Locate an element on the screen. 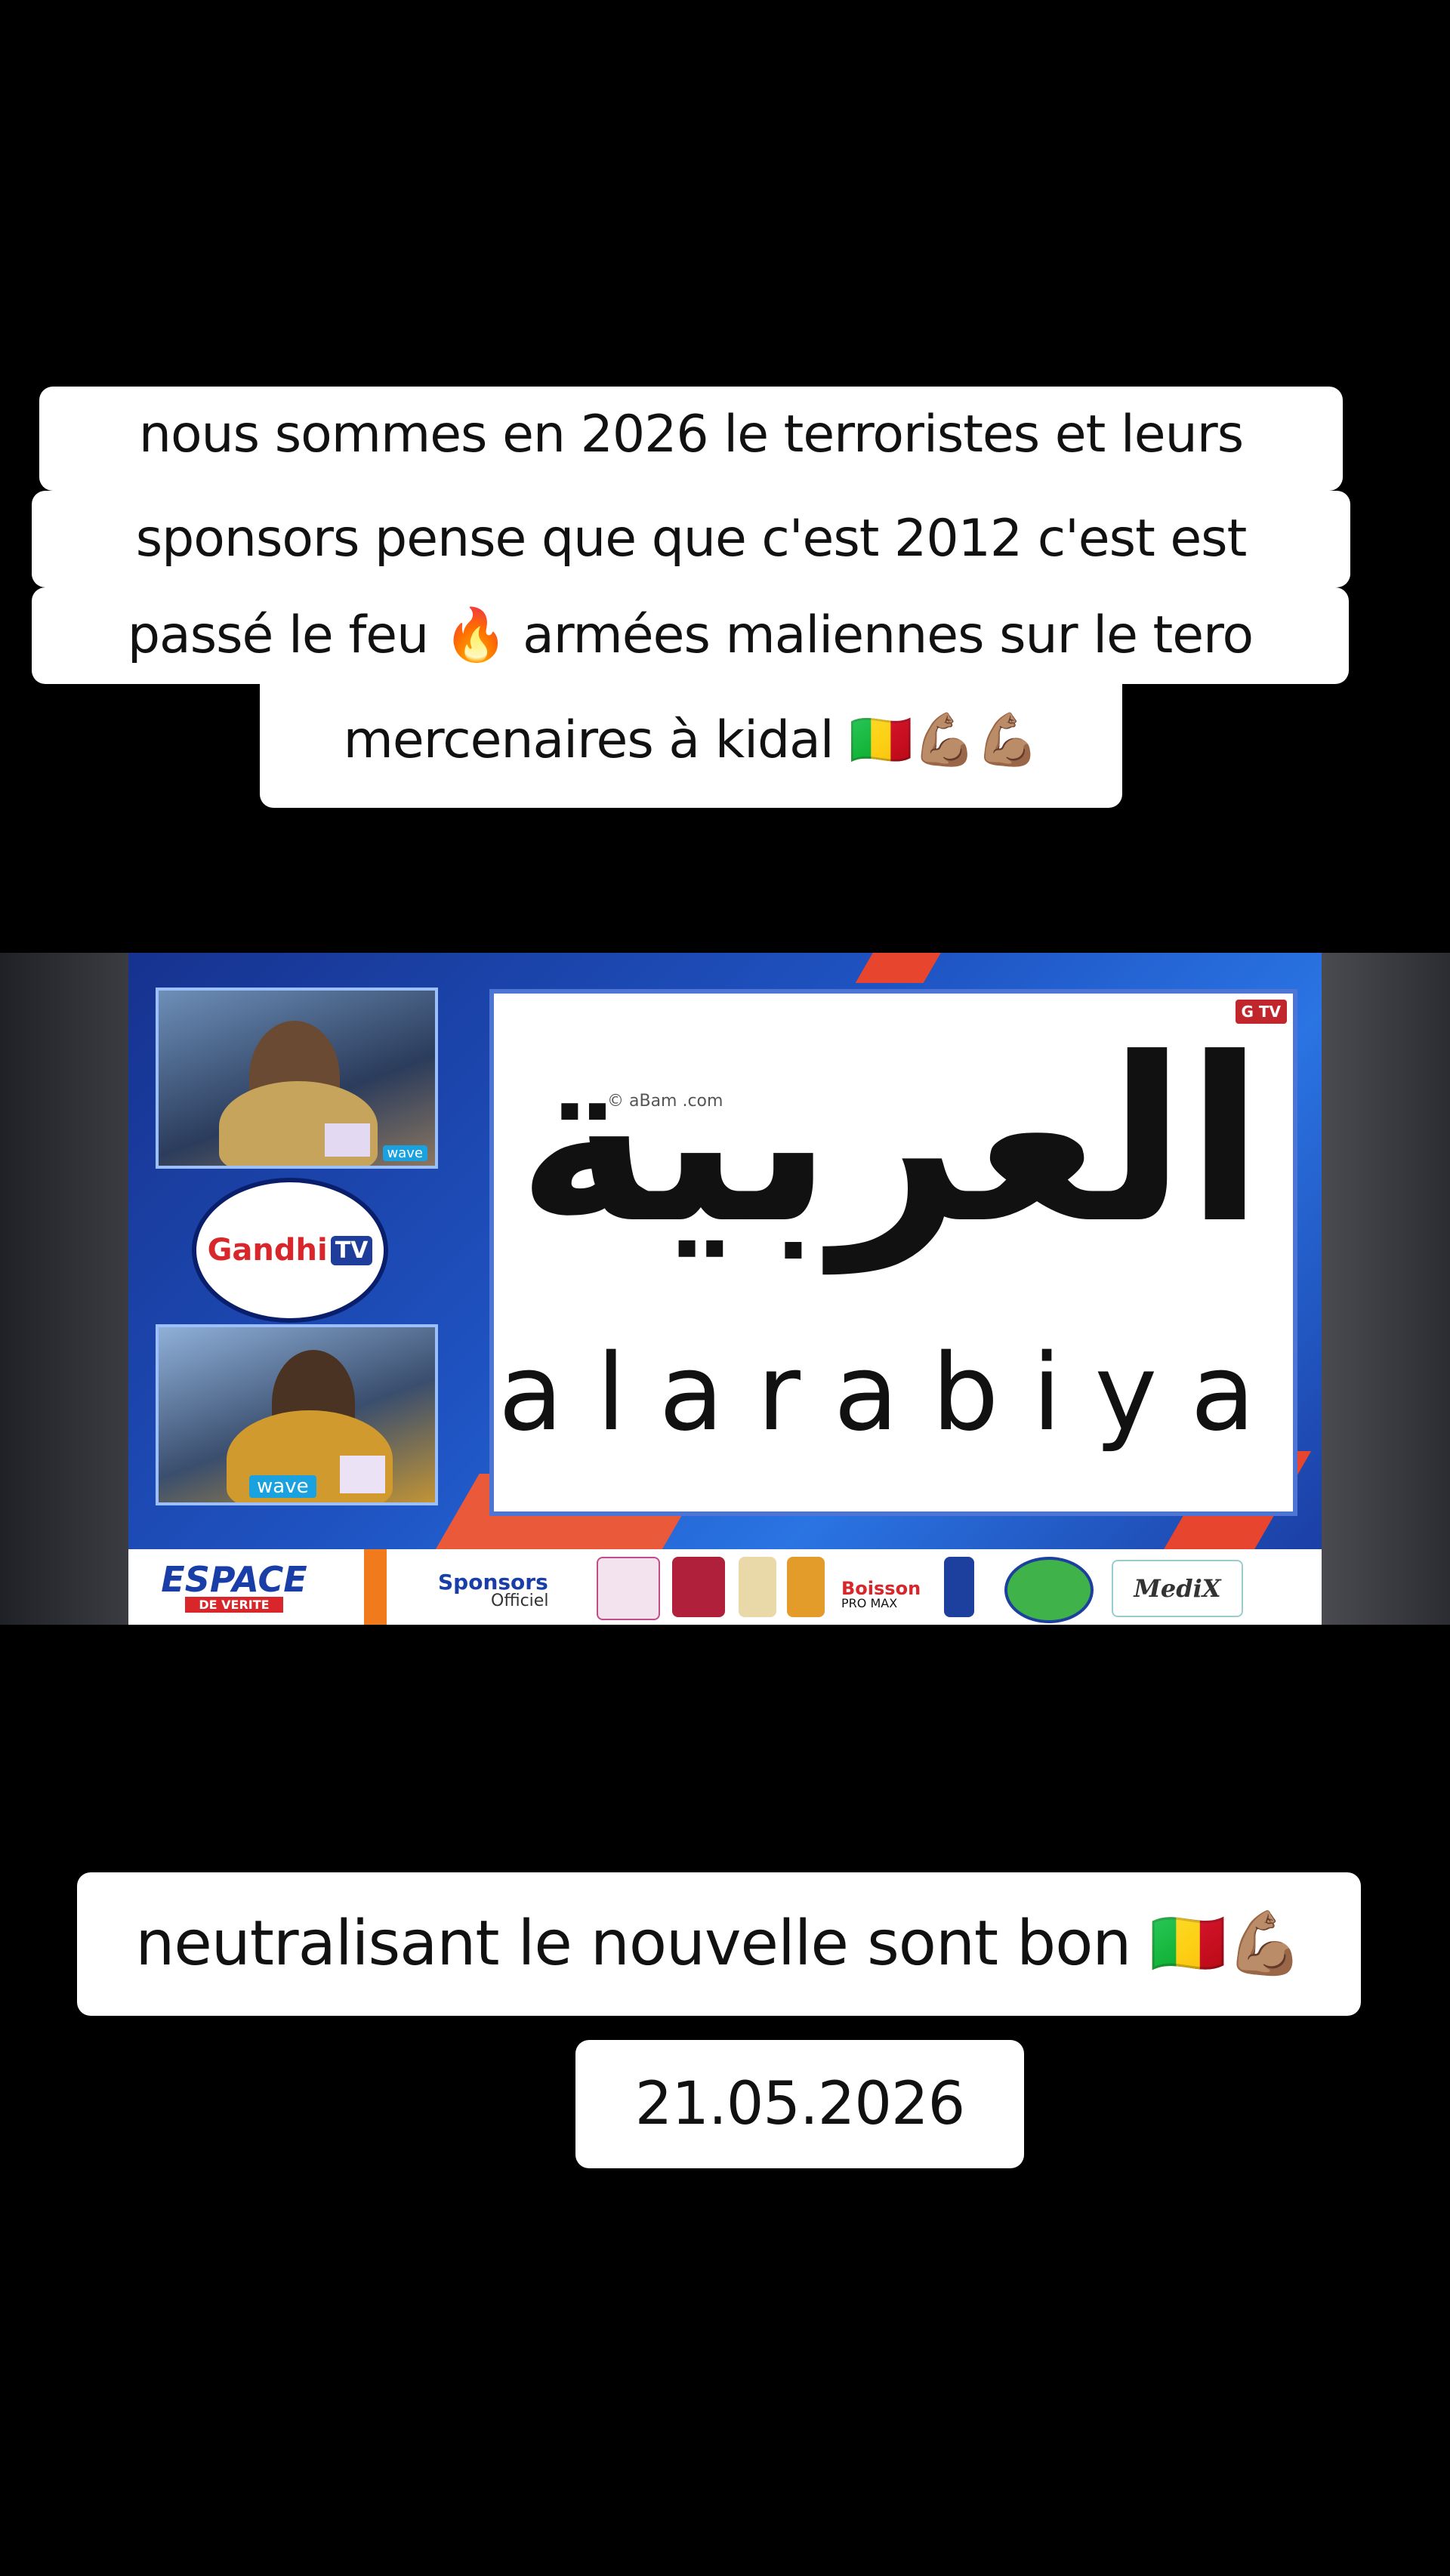 Image resolution: width=1450 pixels, height=2576 pixels. alarabiya-screen: العربية © aBam .com G TV alarabiya is located at coordinates (893, 1252).